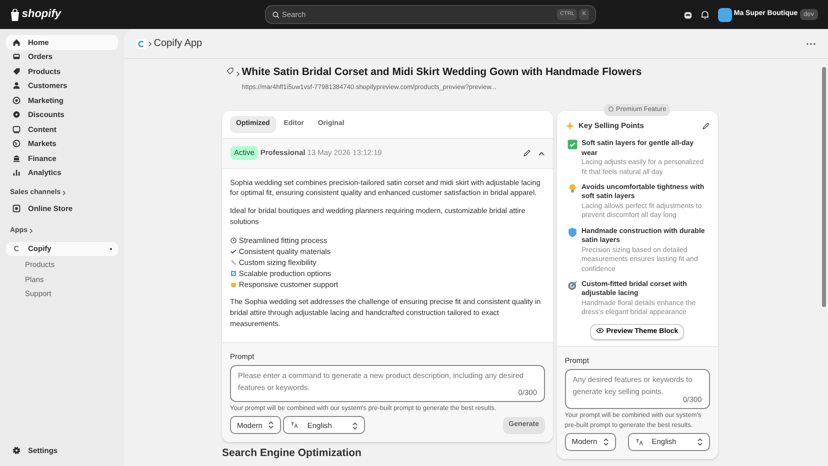 This screenshot has height=466, width=828. I want to click on lightbulb-icon, so click(572, 188).